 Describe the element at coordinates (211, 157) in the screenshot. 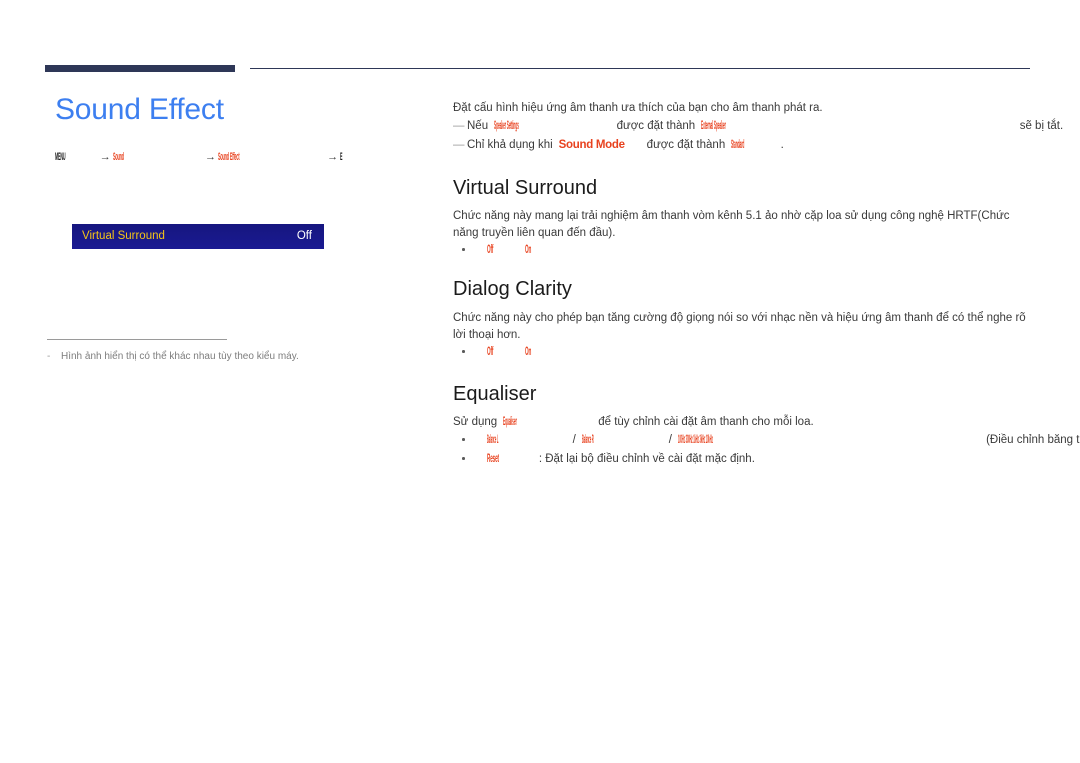

I see `breadcrumb-arrow-2: →` at that location.